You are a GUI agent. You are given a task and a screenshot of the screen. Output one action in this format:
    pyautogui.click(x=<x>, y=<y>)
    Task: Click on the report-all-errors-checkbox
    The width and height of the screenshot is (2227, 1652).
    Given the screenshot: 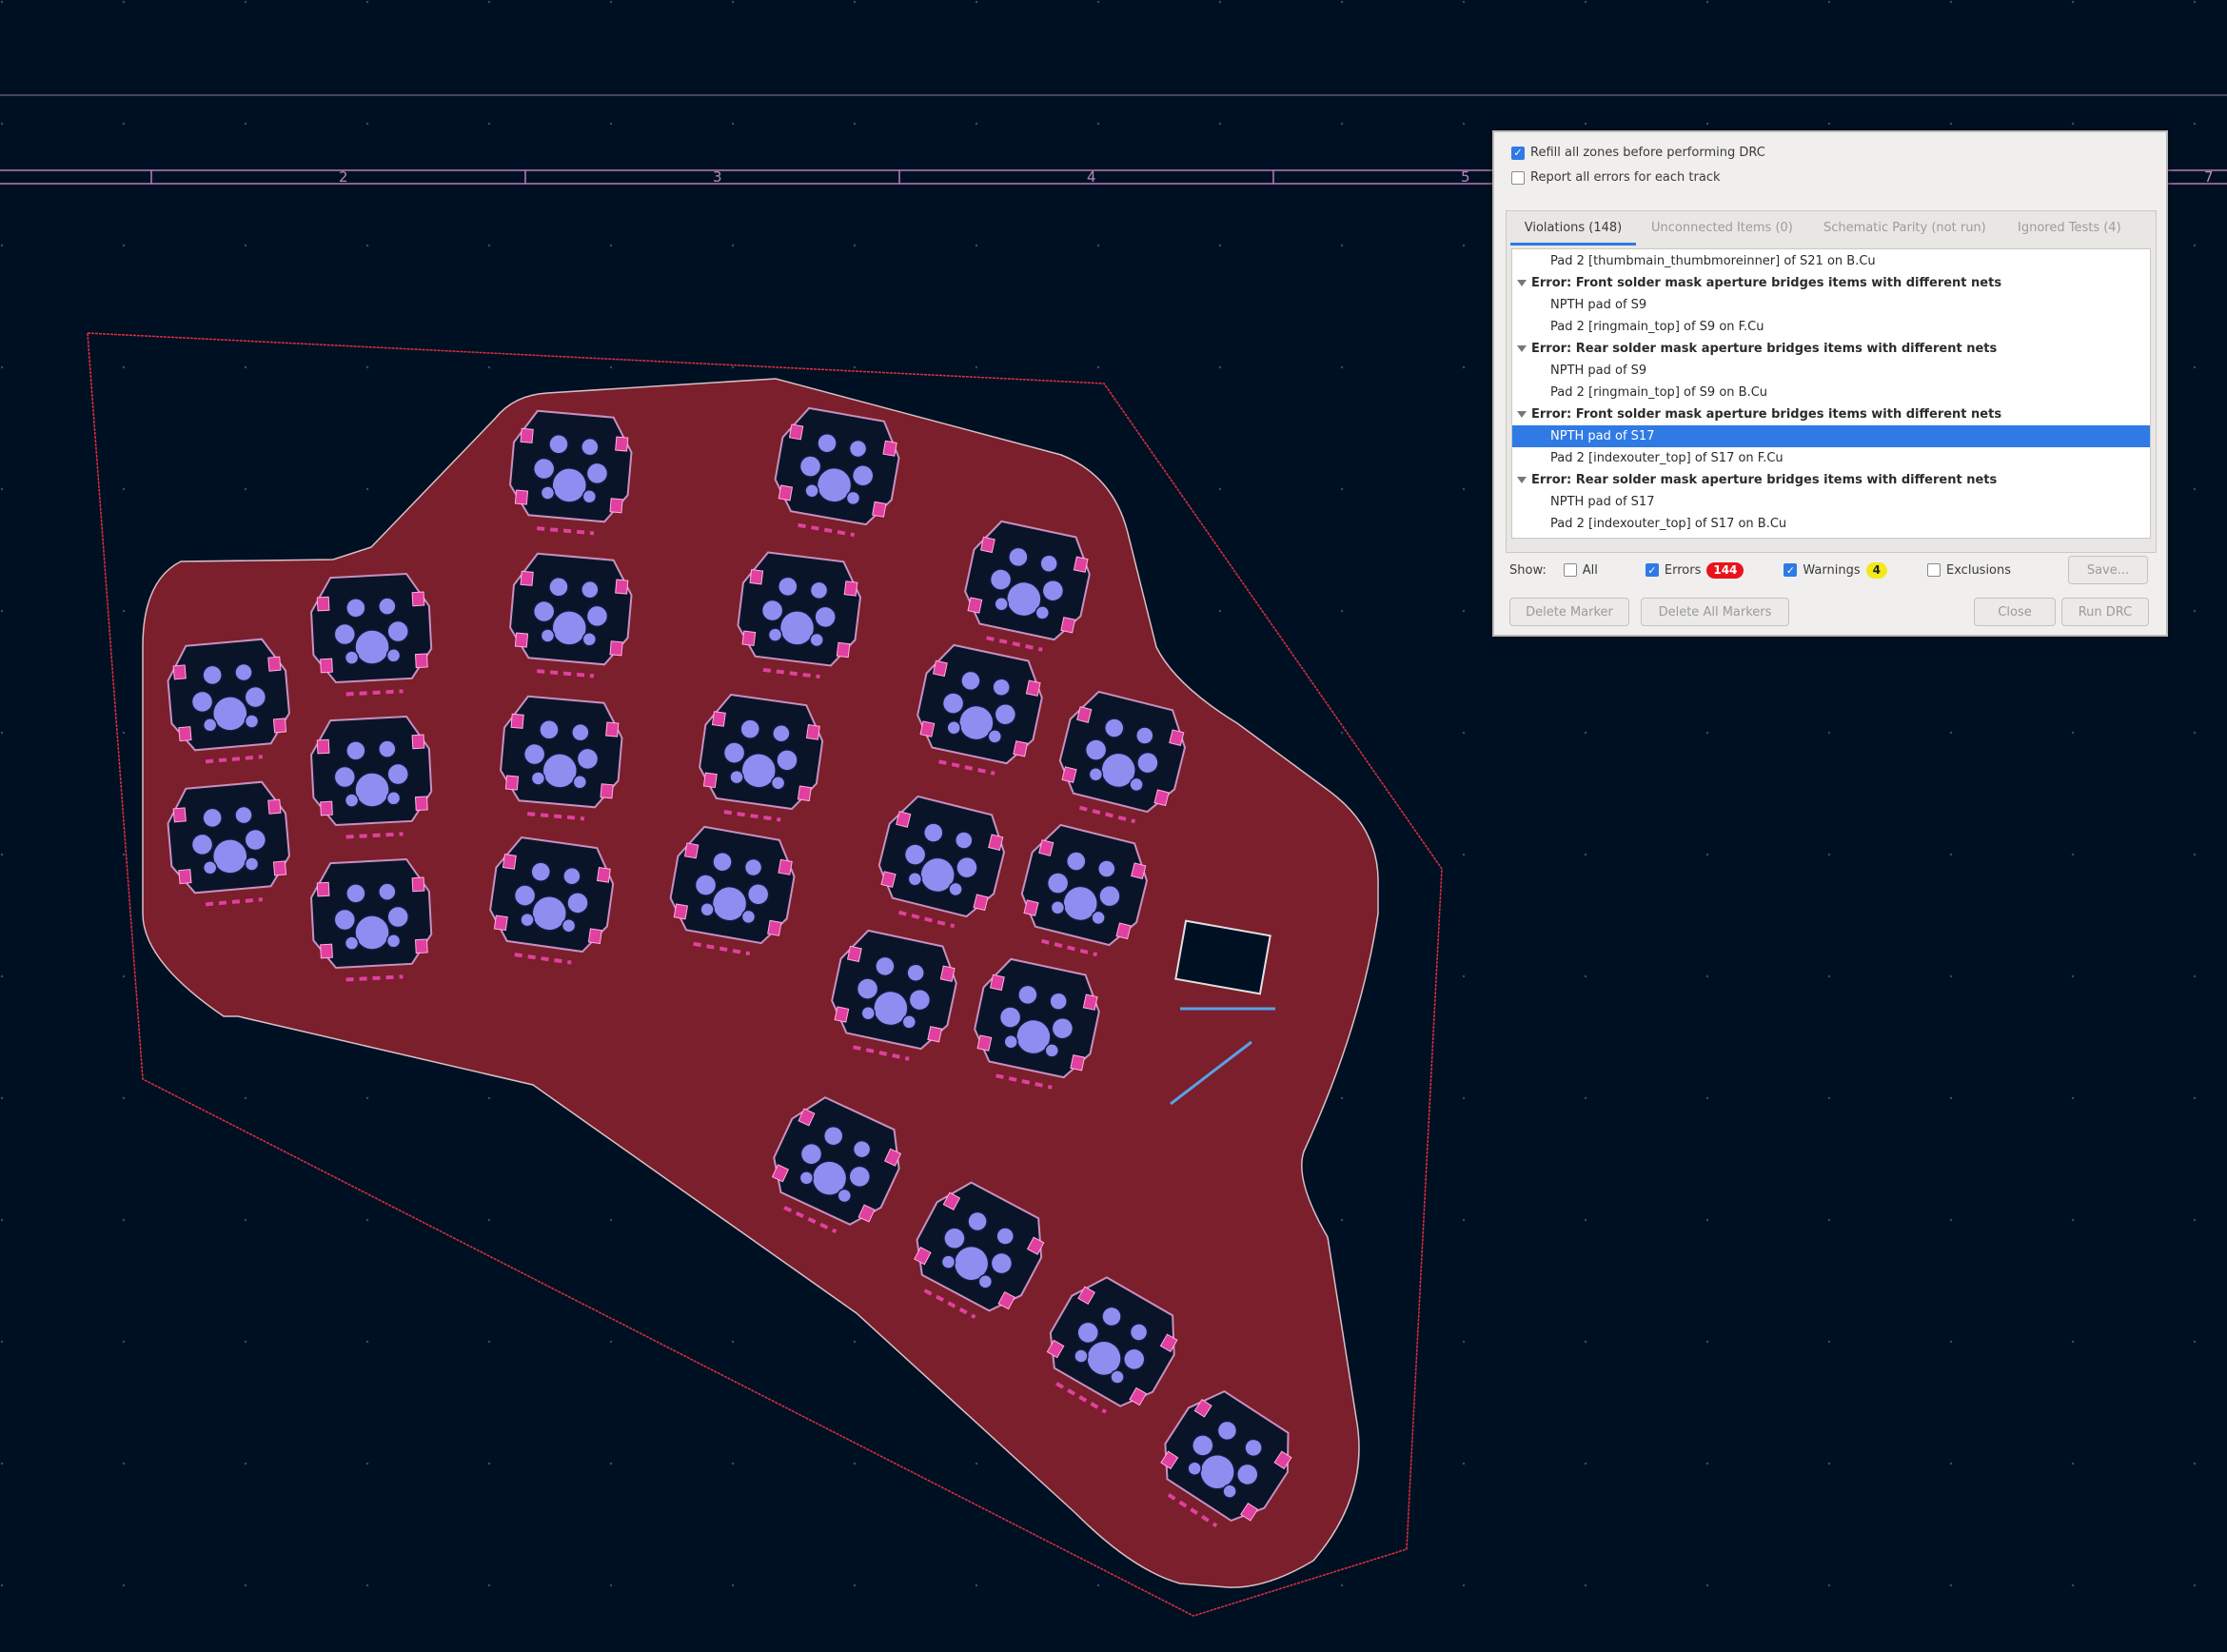 What is the action you would take?
    pyautogui.click(x=1518, y=177)
    